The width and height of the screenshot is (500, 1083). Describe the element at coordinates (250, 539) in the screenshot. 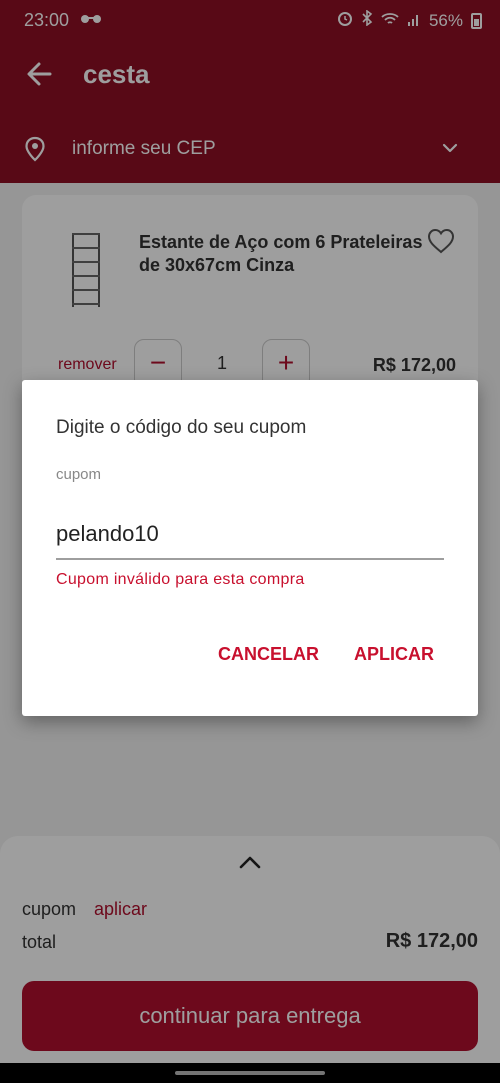

I see `coupon-code-input` at that location.